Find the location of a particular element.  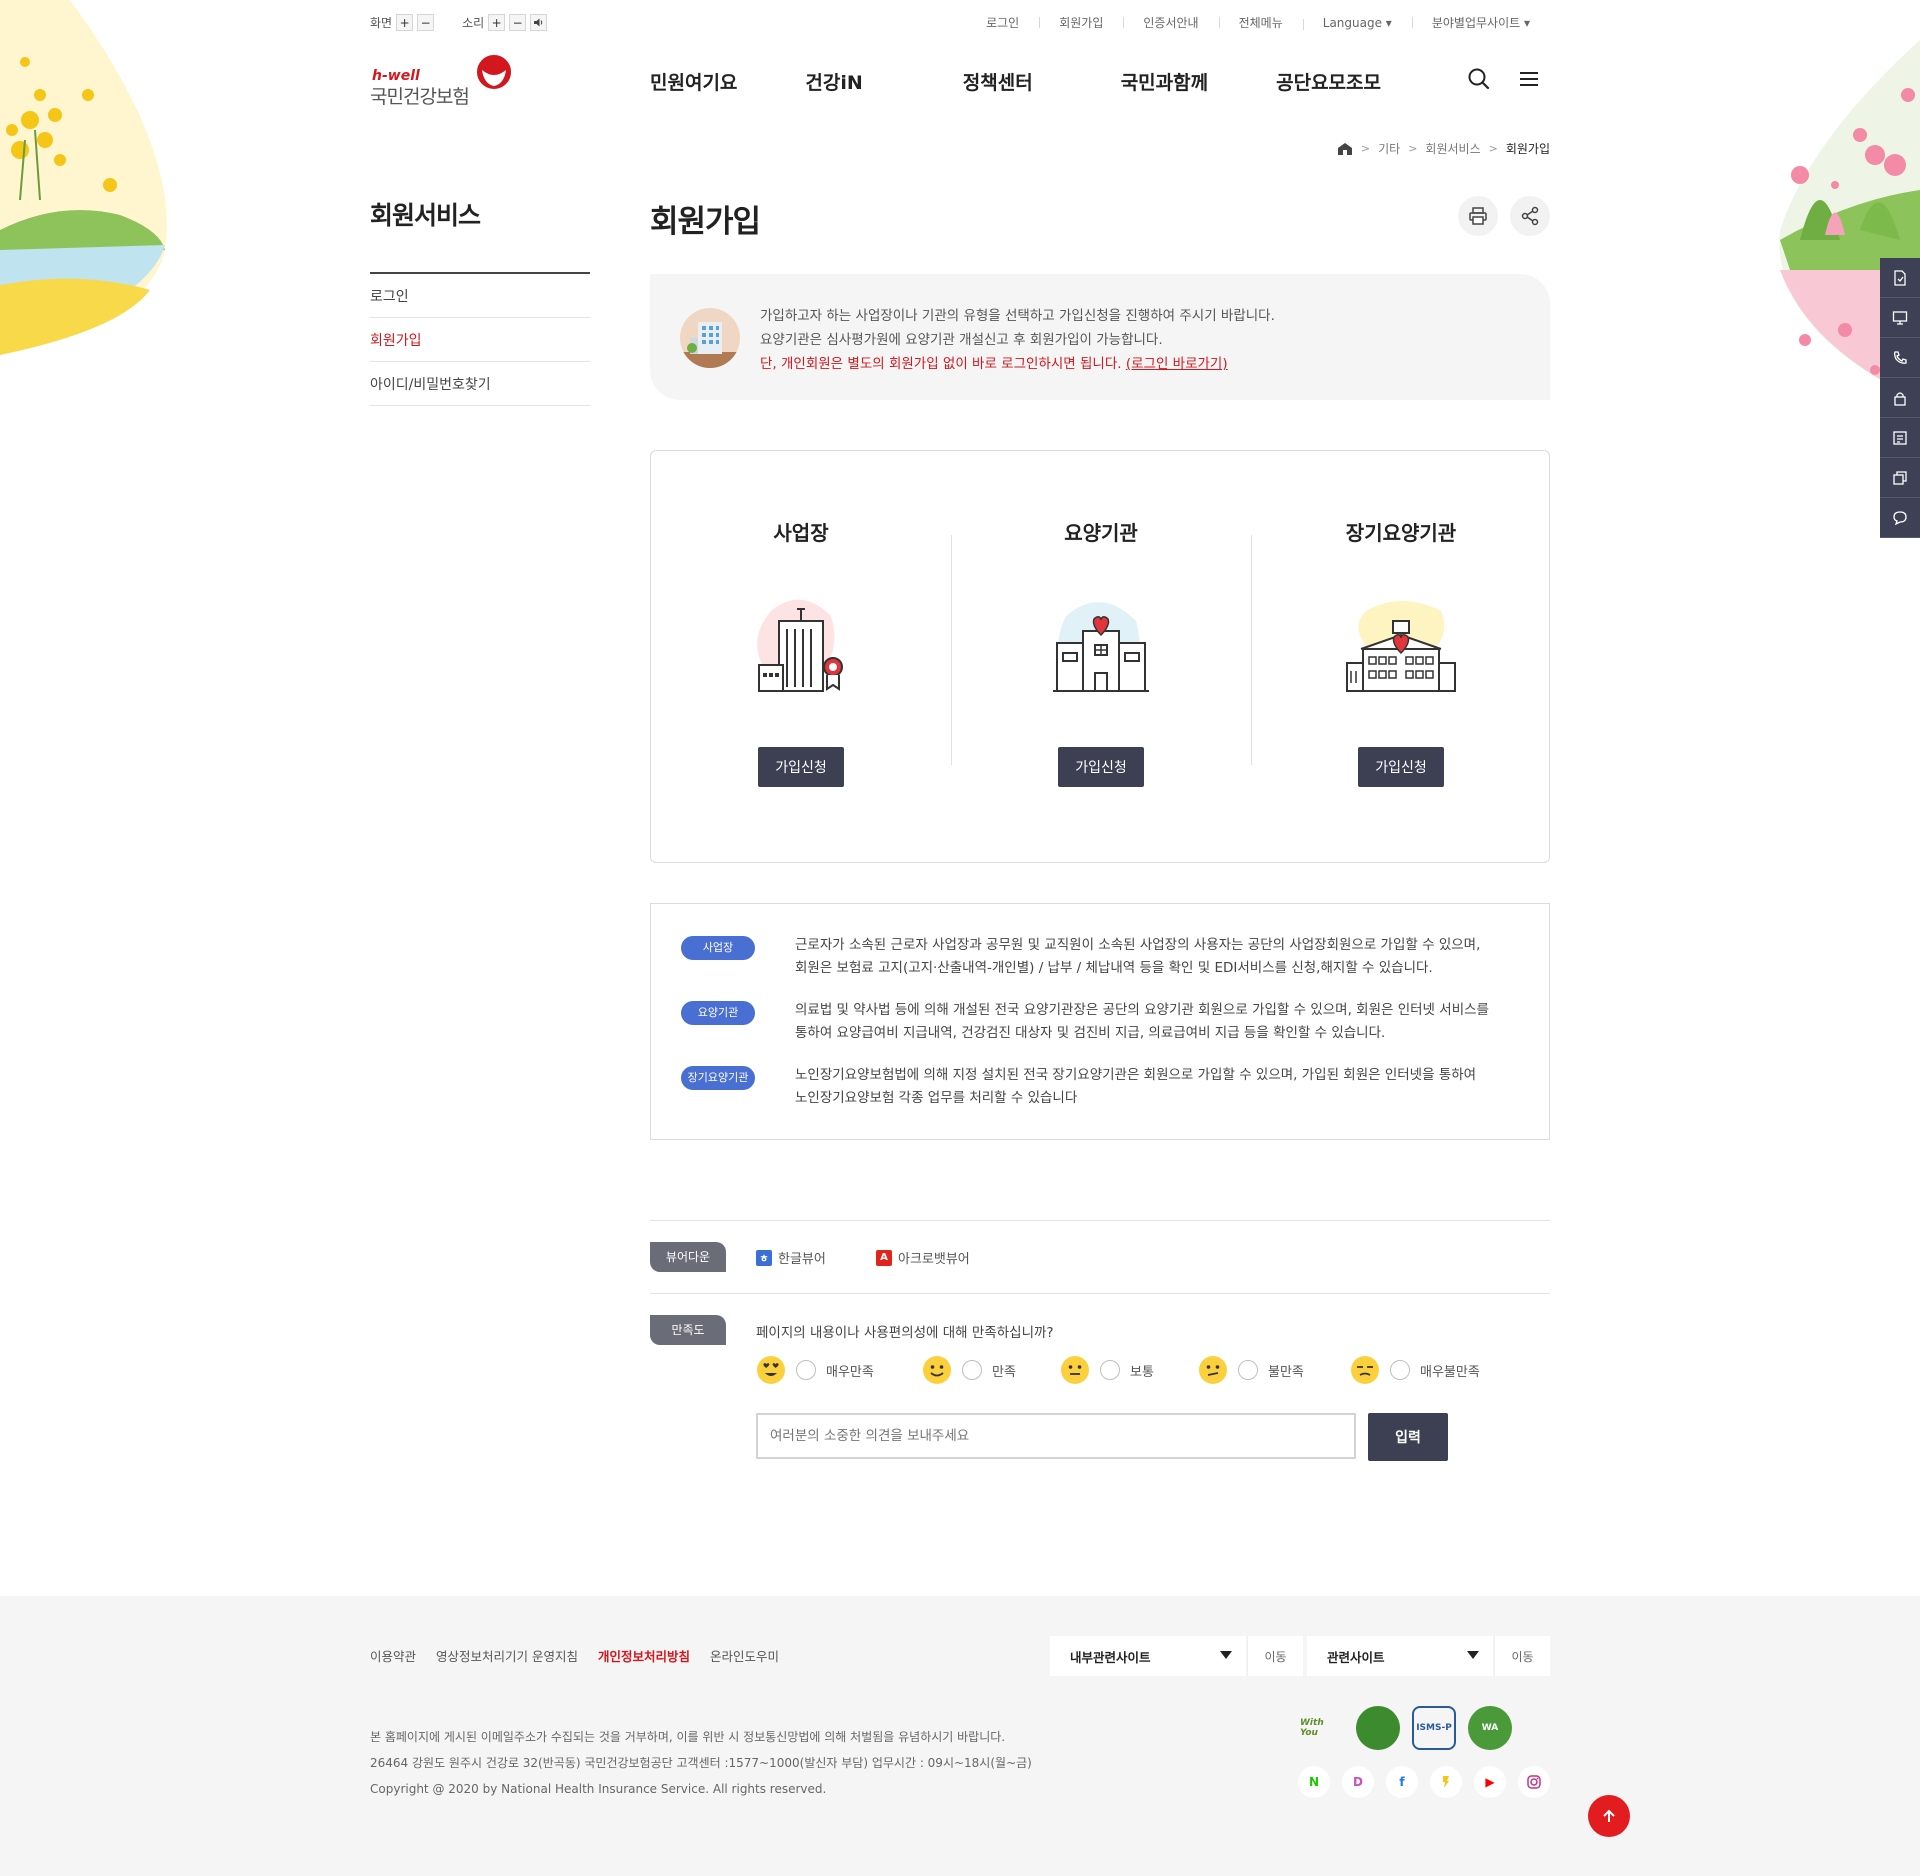

opinion-input is located at coordinates (1056, 1436).